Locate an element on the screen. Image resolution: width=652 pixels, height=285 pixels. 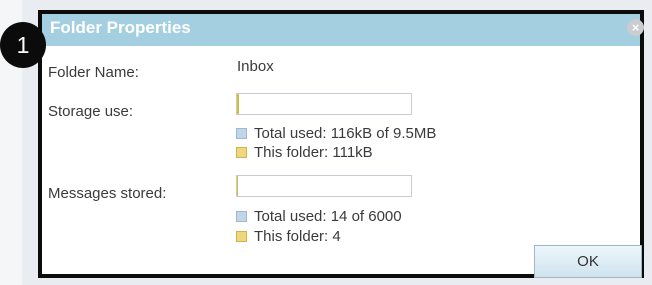
step-number-badge: 1 is located at coordinates (23, 45).